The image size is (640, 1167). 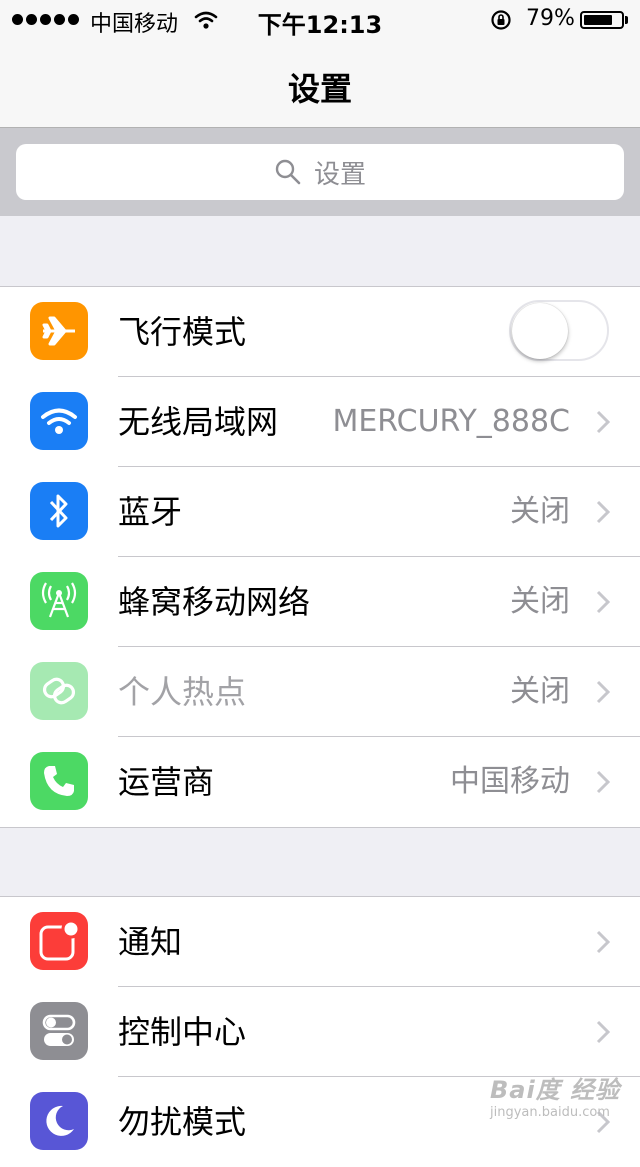 What do you see at coordinates (510, 781) in the screenshot?
I see `carrier-value: 中国移动` at bounding box center [510, 781].